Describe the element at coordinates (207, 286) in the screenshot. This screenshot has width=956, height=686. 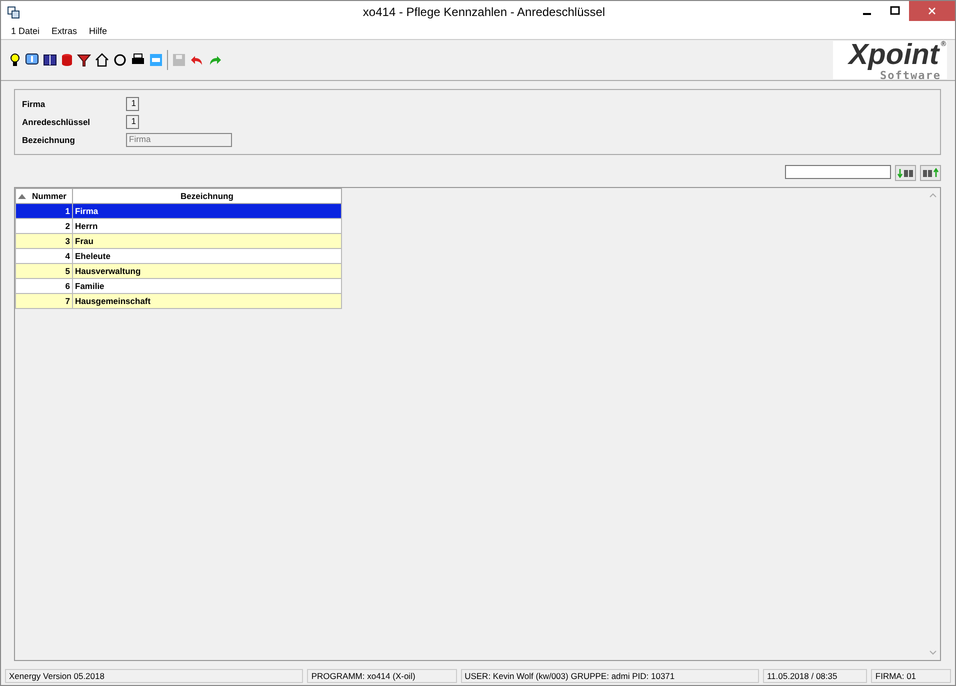
I see `table-cell: Familie` at that location.